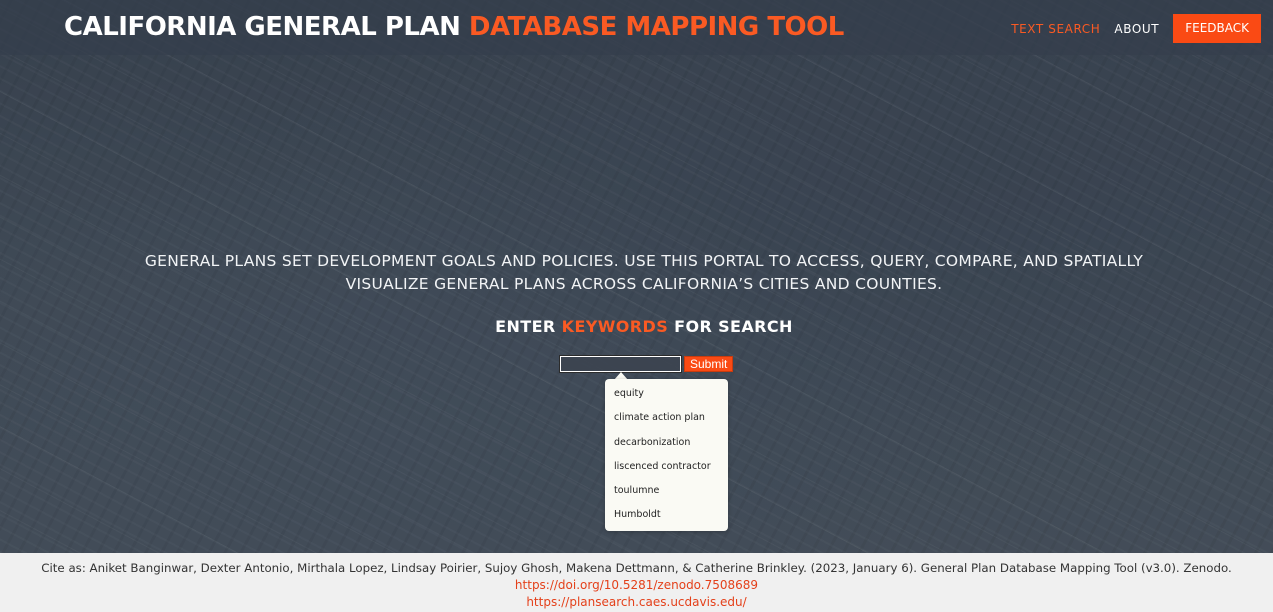 Image resolution: width=1273 pixels, height=612 pixels. Describe the element at coordinates (666, 491) in the screenshot. I see `suggestion-item: toulumne` at that location.